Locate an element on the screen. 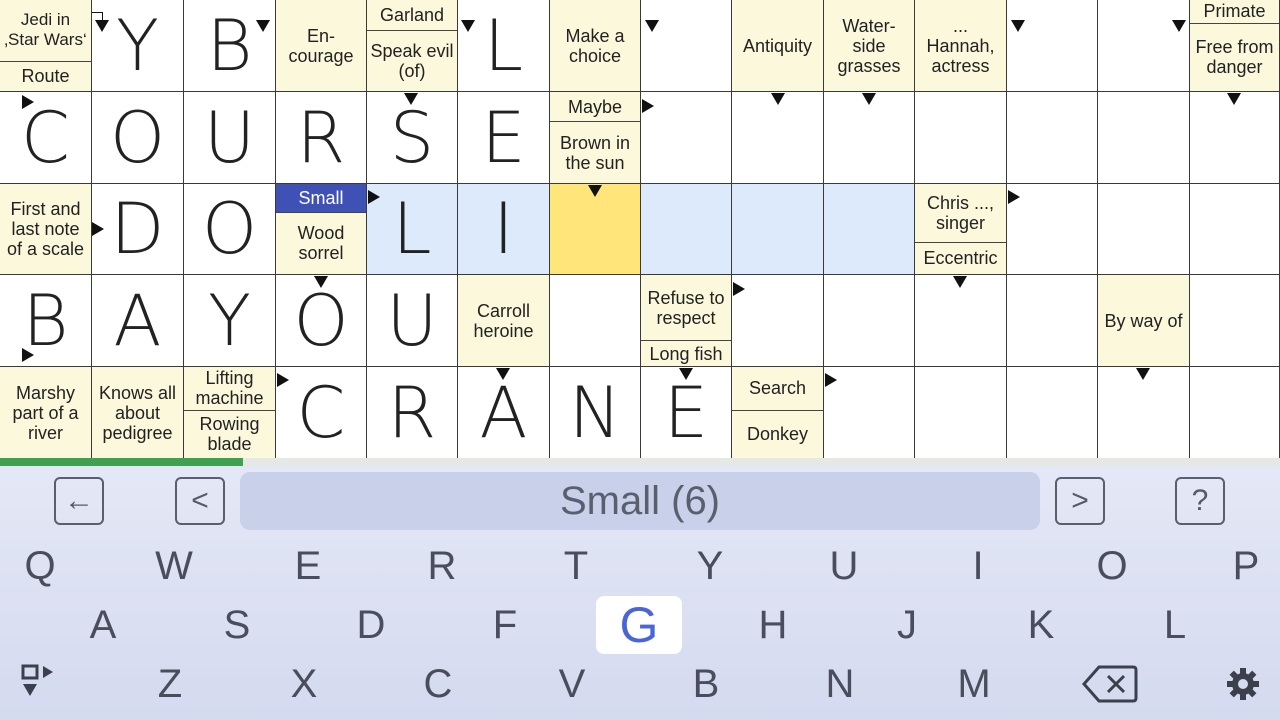 Image resolution: width=1280 pixels, height=720 pixels. key-l: L is located at coordinates (1175, 625).